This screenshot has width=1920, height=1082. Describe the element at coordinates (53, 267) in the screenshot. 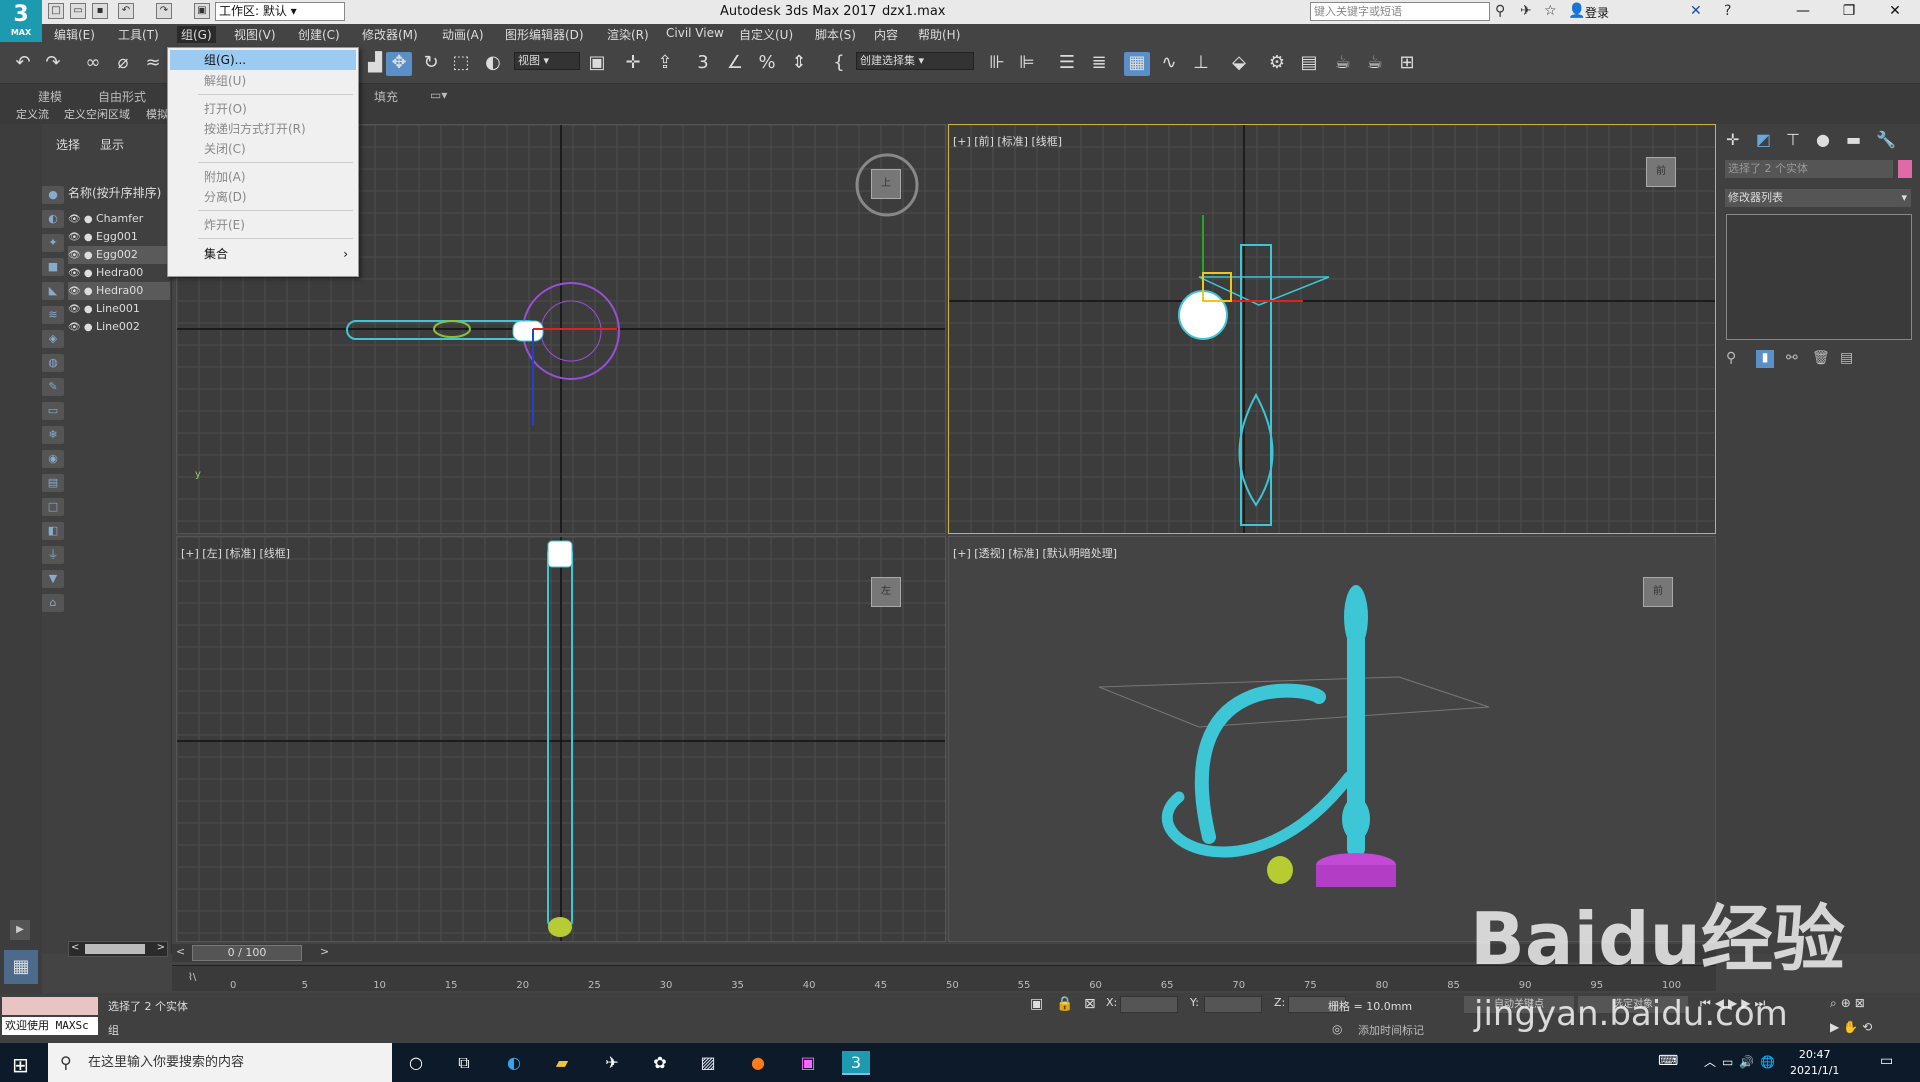

I see `filter-cameras-icon: ■` at that location.